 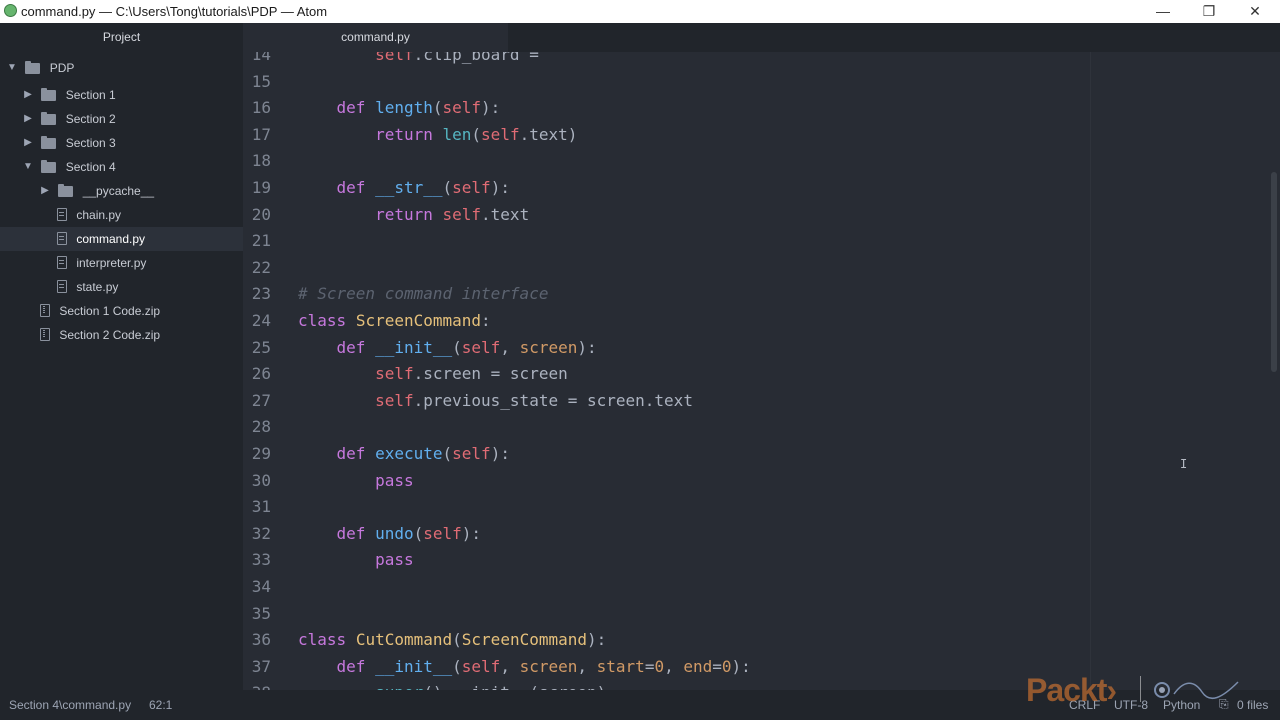 I want to click on line-number: 35, so click(x=261, y=613).